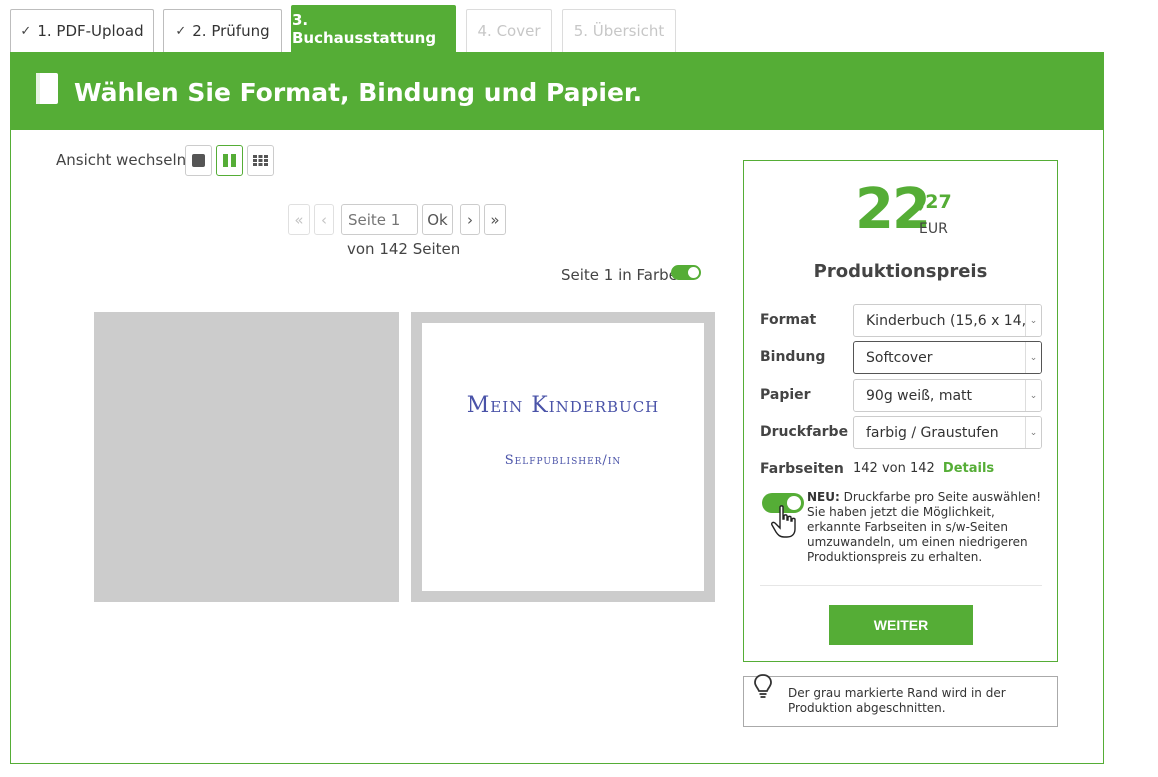 This screenshot has width=1158, height=777. Describe the element at coordinates (231, 31) in the screenshot. I see `tab-label: 2. Prüfung` at that location.